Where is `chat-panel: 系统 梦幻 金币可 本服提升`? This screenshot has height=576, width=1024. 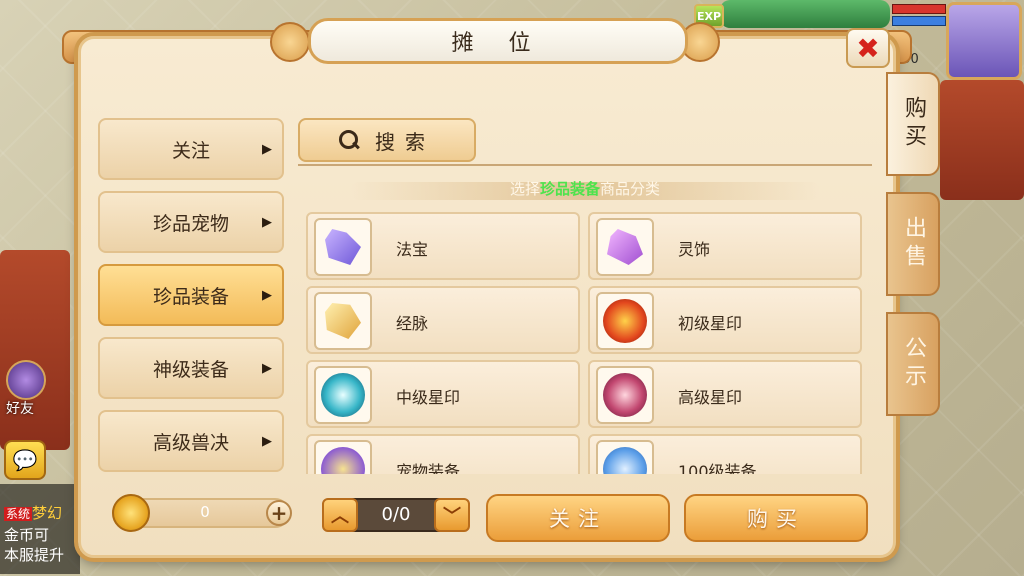
chat-panel: 系统 梦幻 金币可 本服提升 is located at coordinates (40, 529).